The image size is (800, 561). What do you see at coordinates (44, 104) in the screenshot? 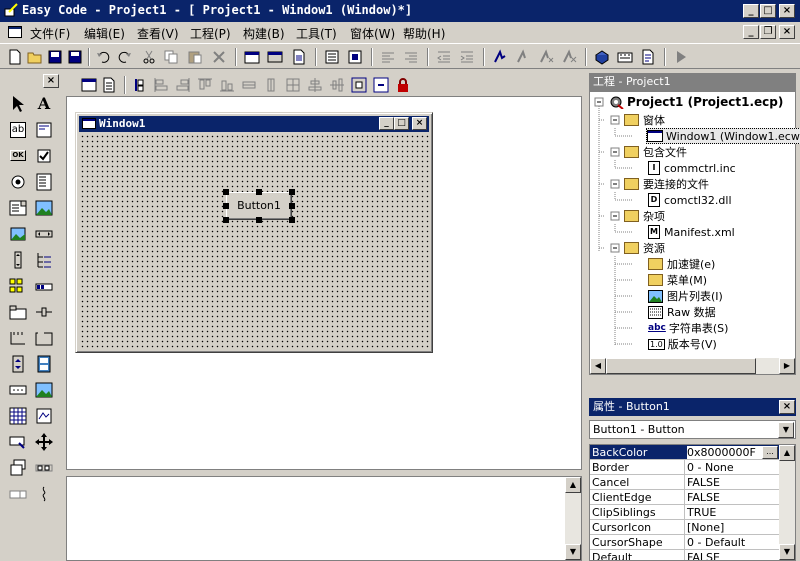
I see `static-text-tool-icon: A` at bounding box center [44, 104].